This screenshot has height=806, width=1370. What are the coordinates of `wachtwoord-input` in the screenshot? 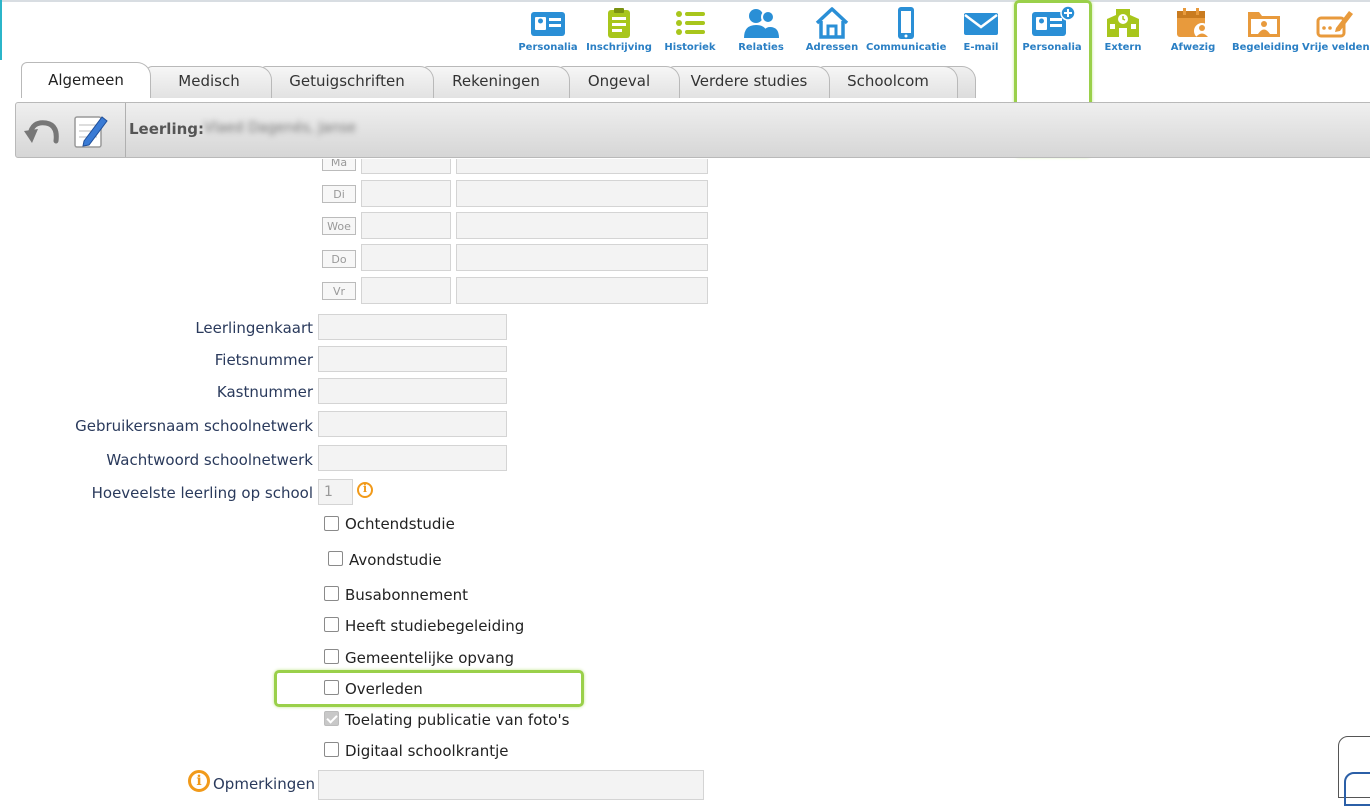 It's located at (412, 458).